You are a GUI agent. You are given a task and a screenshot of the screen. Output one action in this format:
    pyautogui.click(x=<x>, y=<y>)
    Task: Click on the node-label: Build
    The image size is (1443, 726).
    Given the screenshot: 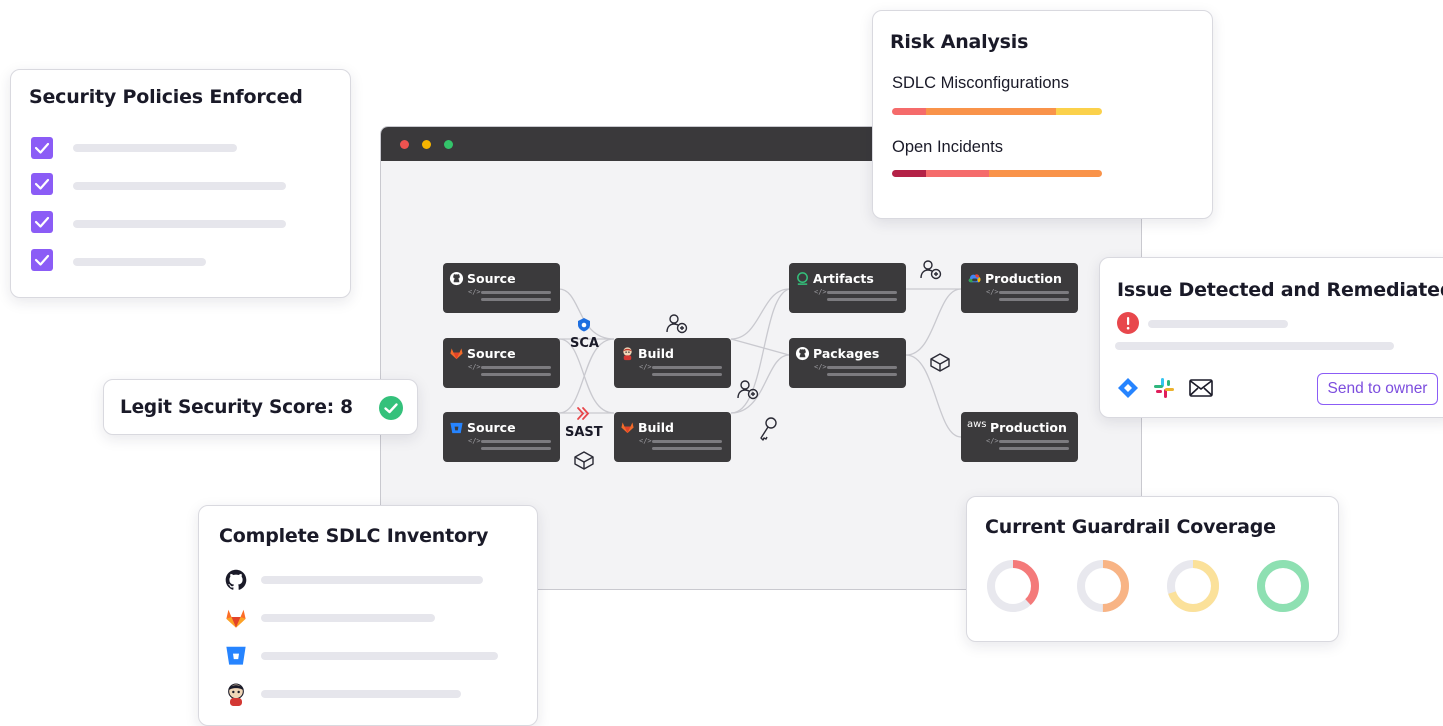 What is the action you would take?
    pyautogui.click(x=656, y=353)
    